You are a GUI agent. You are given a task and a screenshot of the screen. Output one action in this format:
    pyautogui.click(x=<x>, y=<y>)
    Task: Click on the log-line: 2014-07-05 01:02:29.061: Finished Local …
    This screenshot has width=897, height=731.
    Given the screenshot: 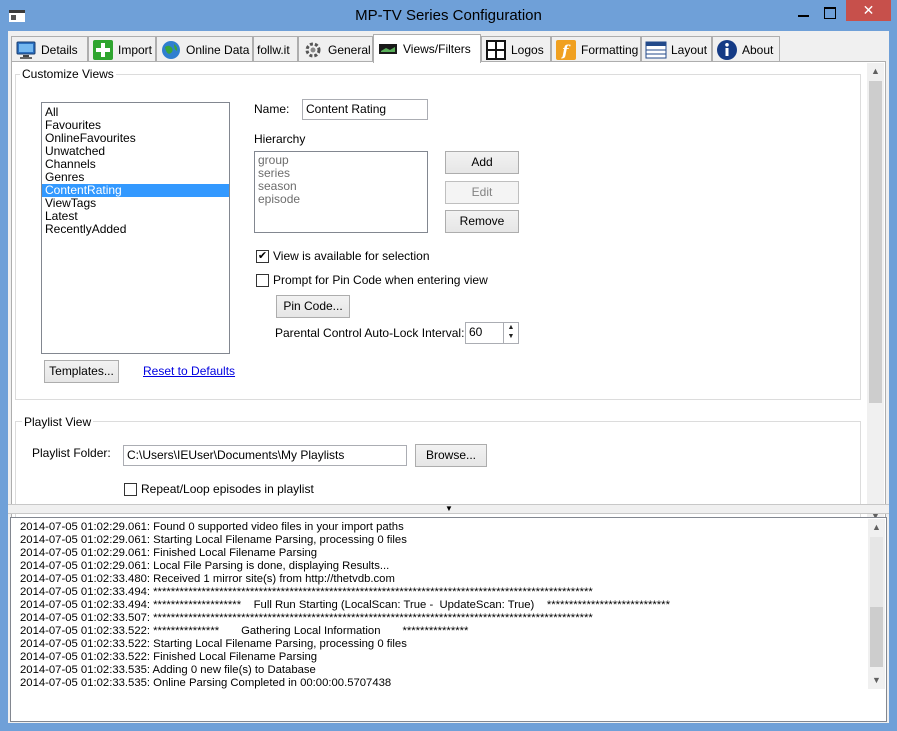 What is the action you would take?
    pyautogui.click(x=169, y=553)
    